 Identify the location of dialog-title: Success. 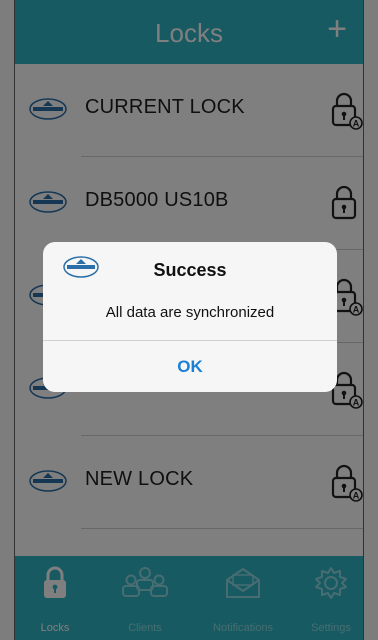
(190, 270).